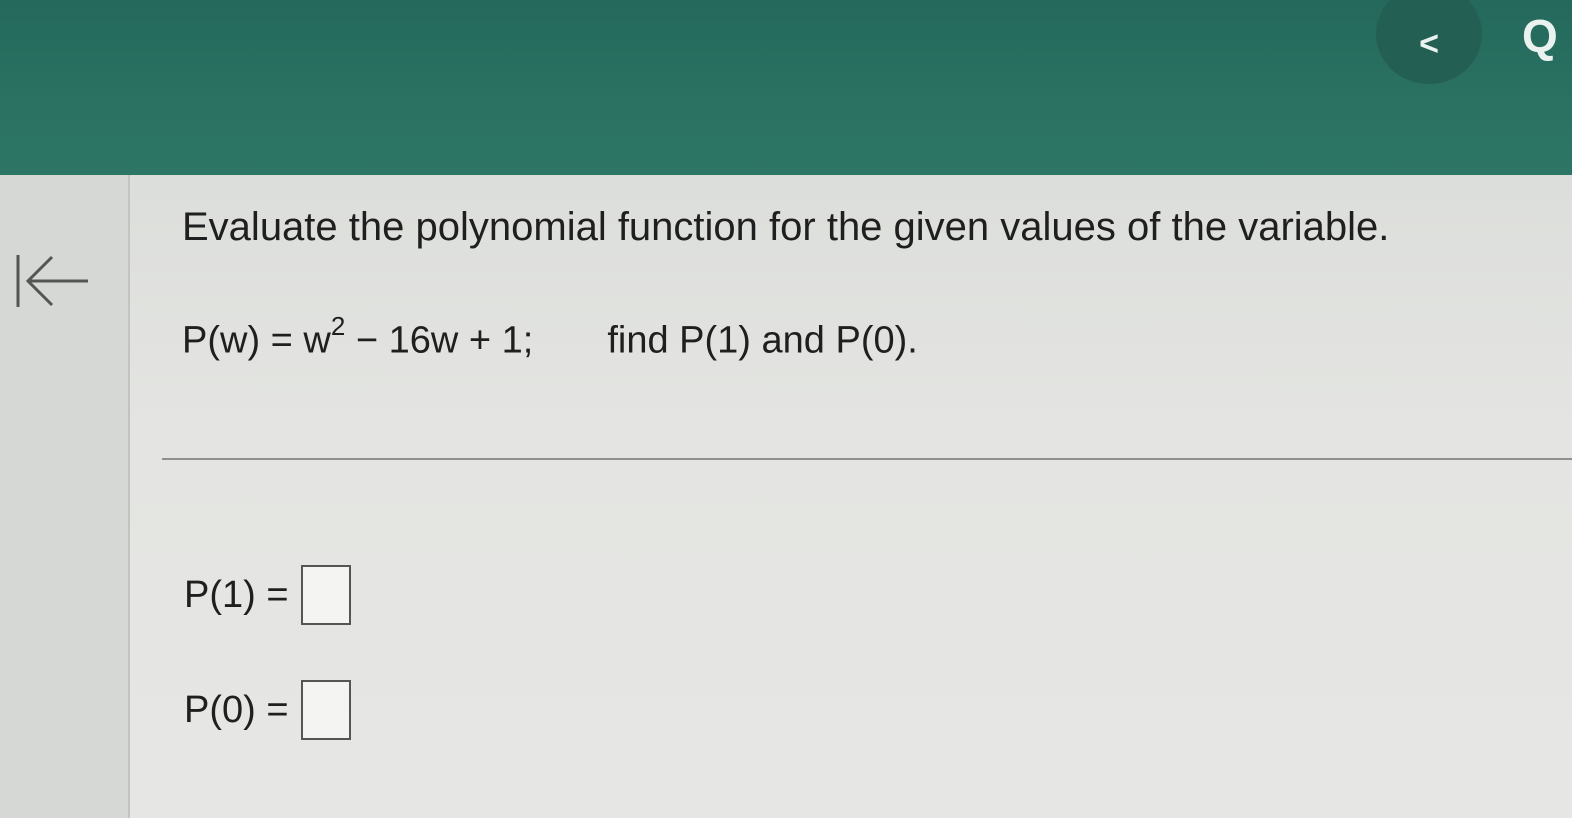  I want to click on exponent: 2, so click(338, 326).